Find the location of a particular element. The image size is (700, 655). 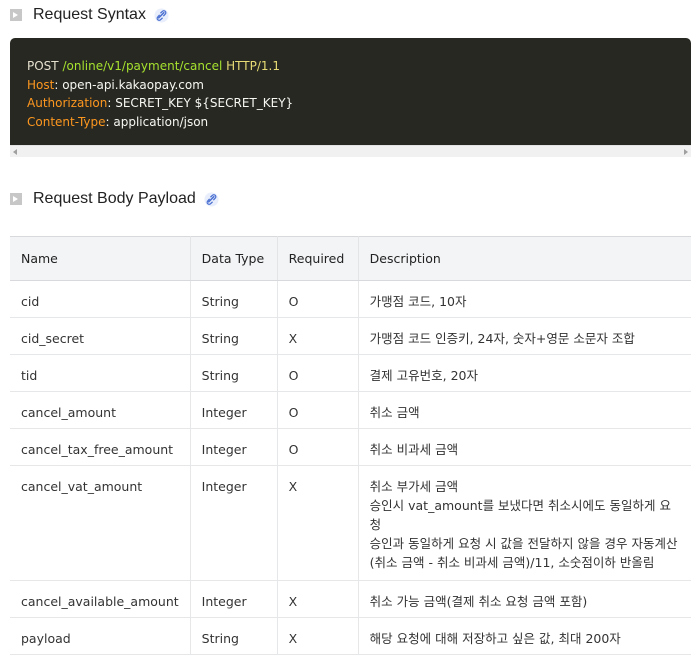

cell-description: 해당 요청에 대해 저장하고 싶은 값, 최대 200자 is located at coordinates (524, 636).